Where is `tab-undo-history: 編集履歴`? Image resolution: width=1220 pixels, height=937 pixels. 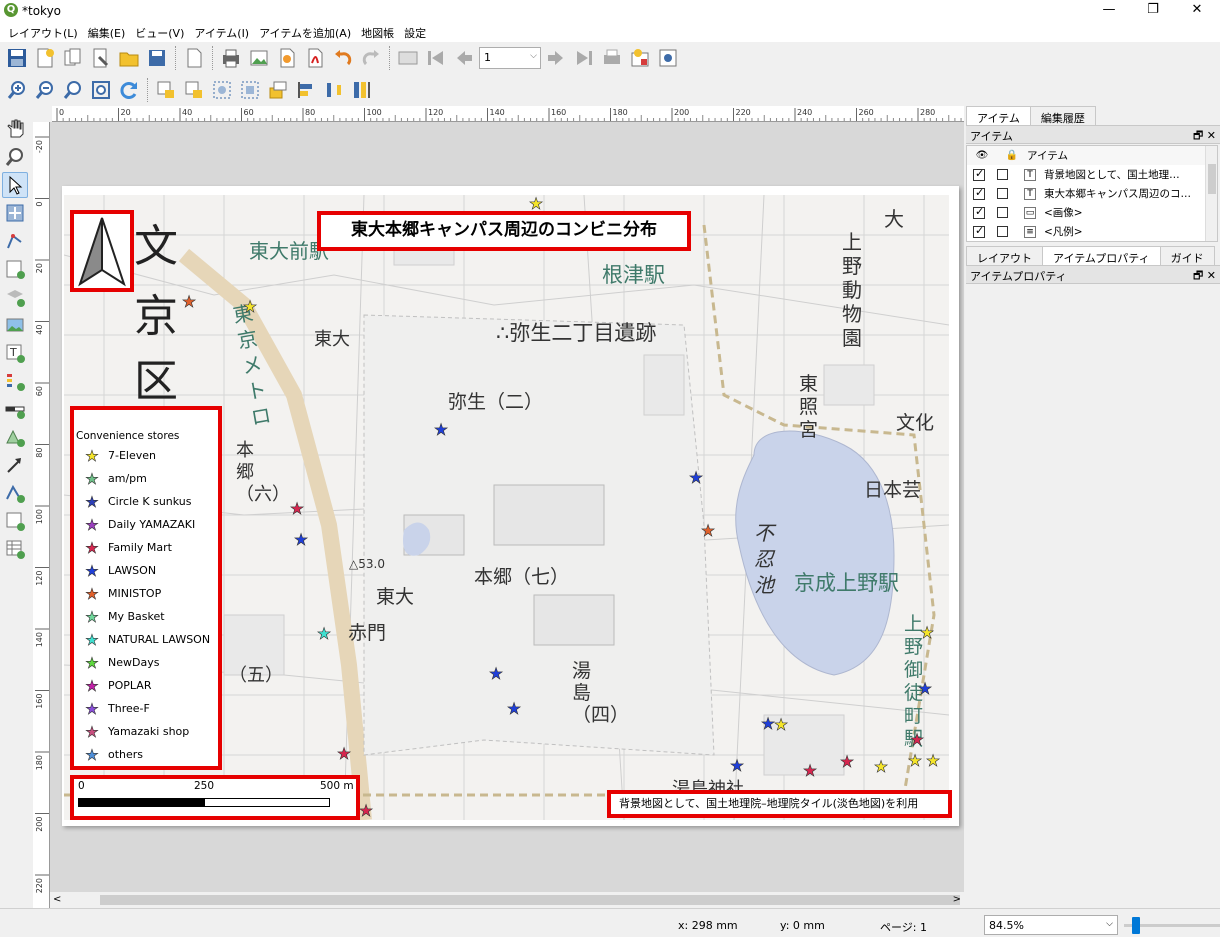
tab-undo-history: 編集履歴 is located at coordinates (1062, 115).